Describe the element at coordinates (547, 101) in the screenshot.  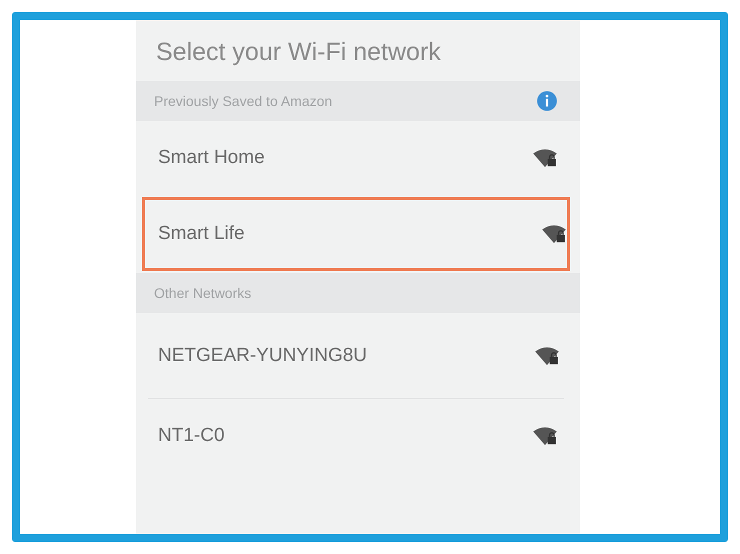
I see `info-icon` at that location.